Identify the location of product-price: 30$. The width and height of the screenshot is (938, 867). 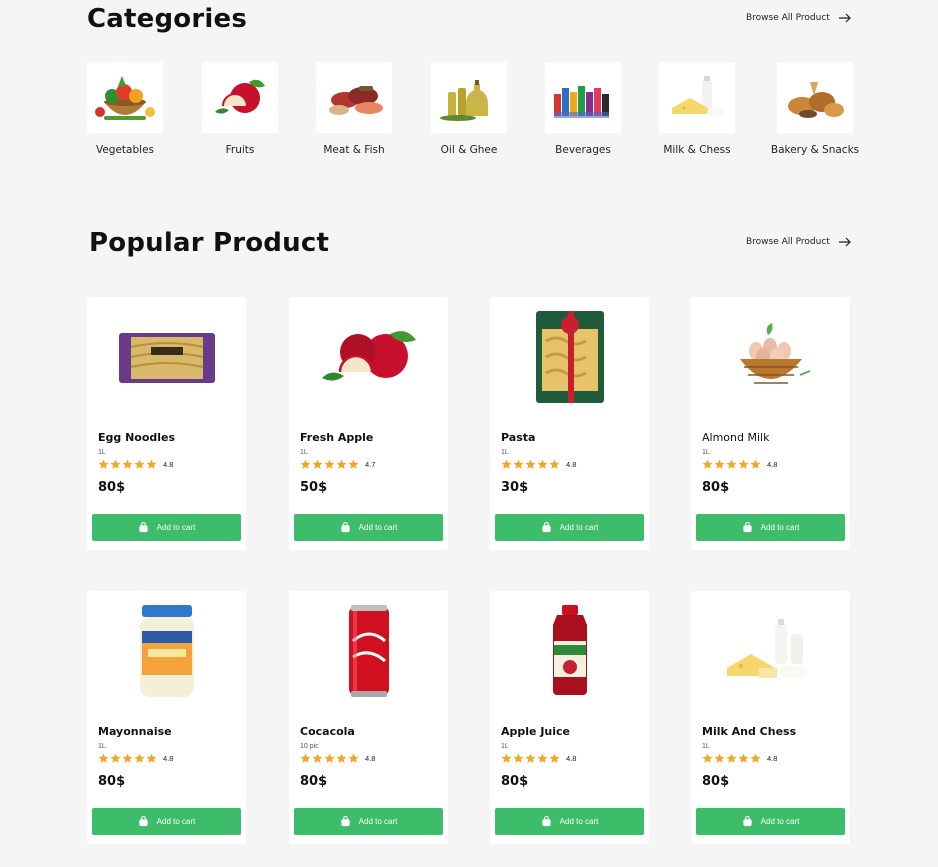
(515, 487).